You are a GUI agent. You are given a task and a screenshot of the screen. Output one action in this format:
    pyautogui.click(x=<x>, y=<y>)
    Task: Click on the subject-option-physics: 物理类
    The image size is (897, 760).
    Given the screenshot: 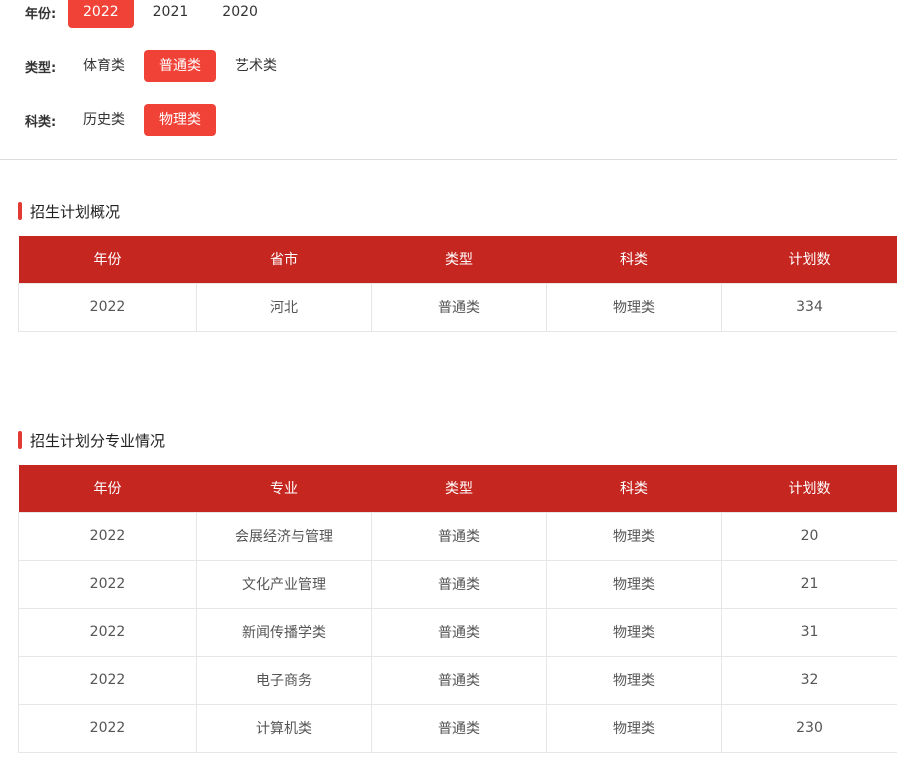 What is the action you would take?
    pyautogui.click(x=180, y=120)
    